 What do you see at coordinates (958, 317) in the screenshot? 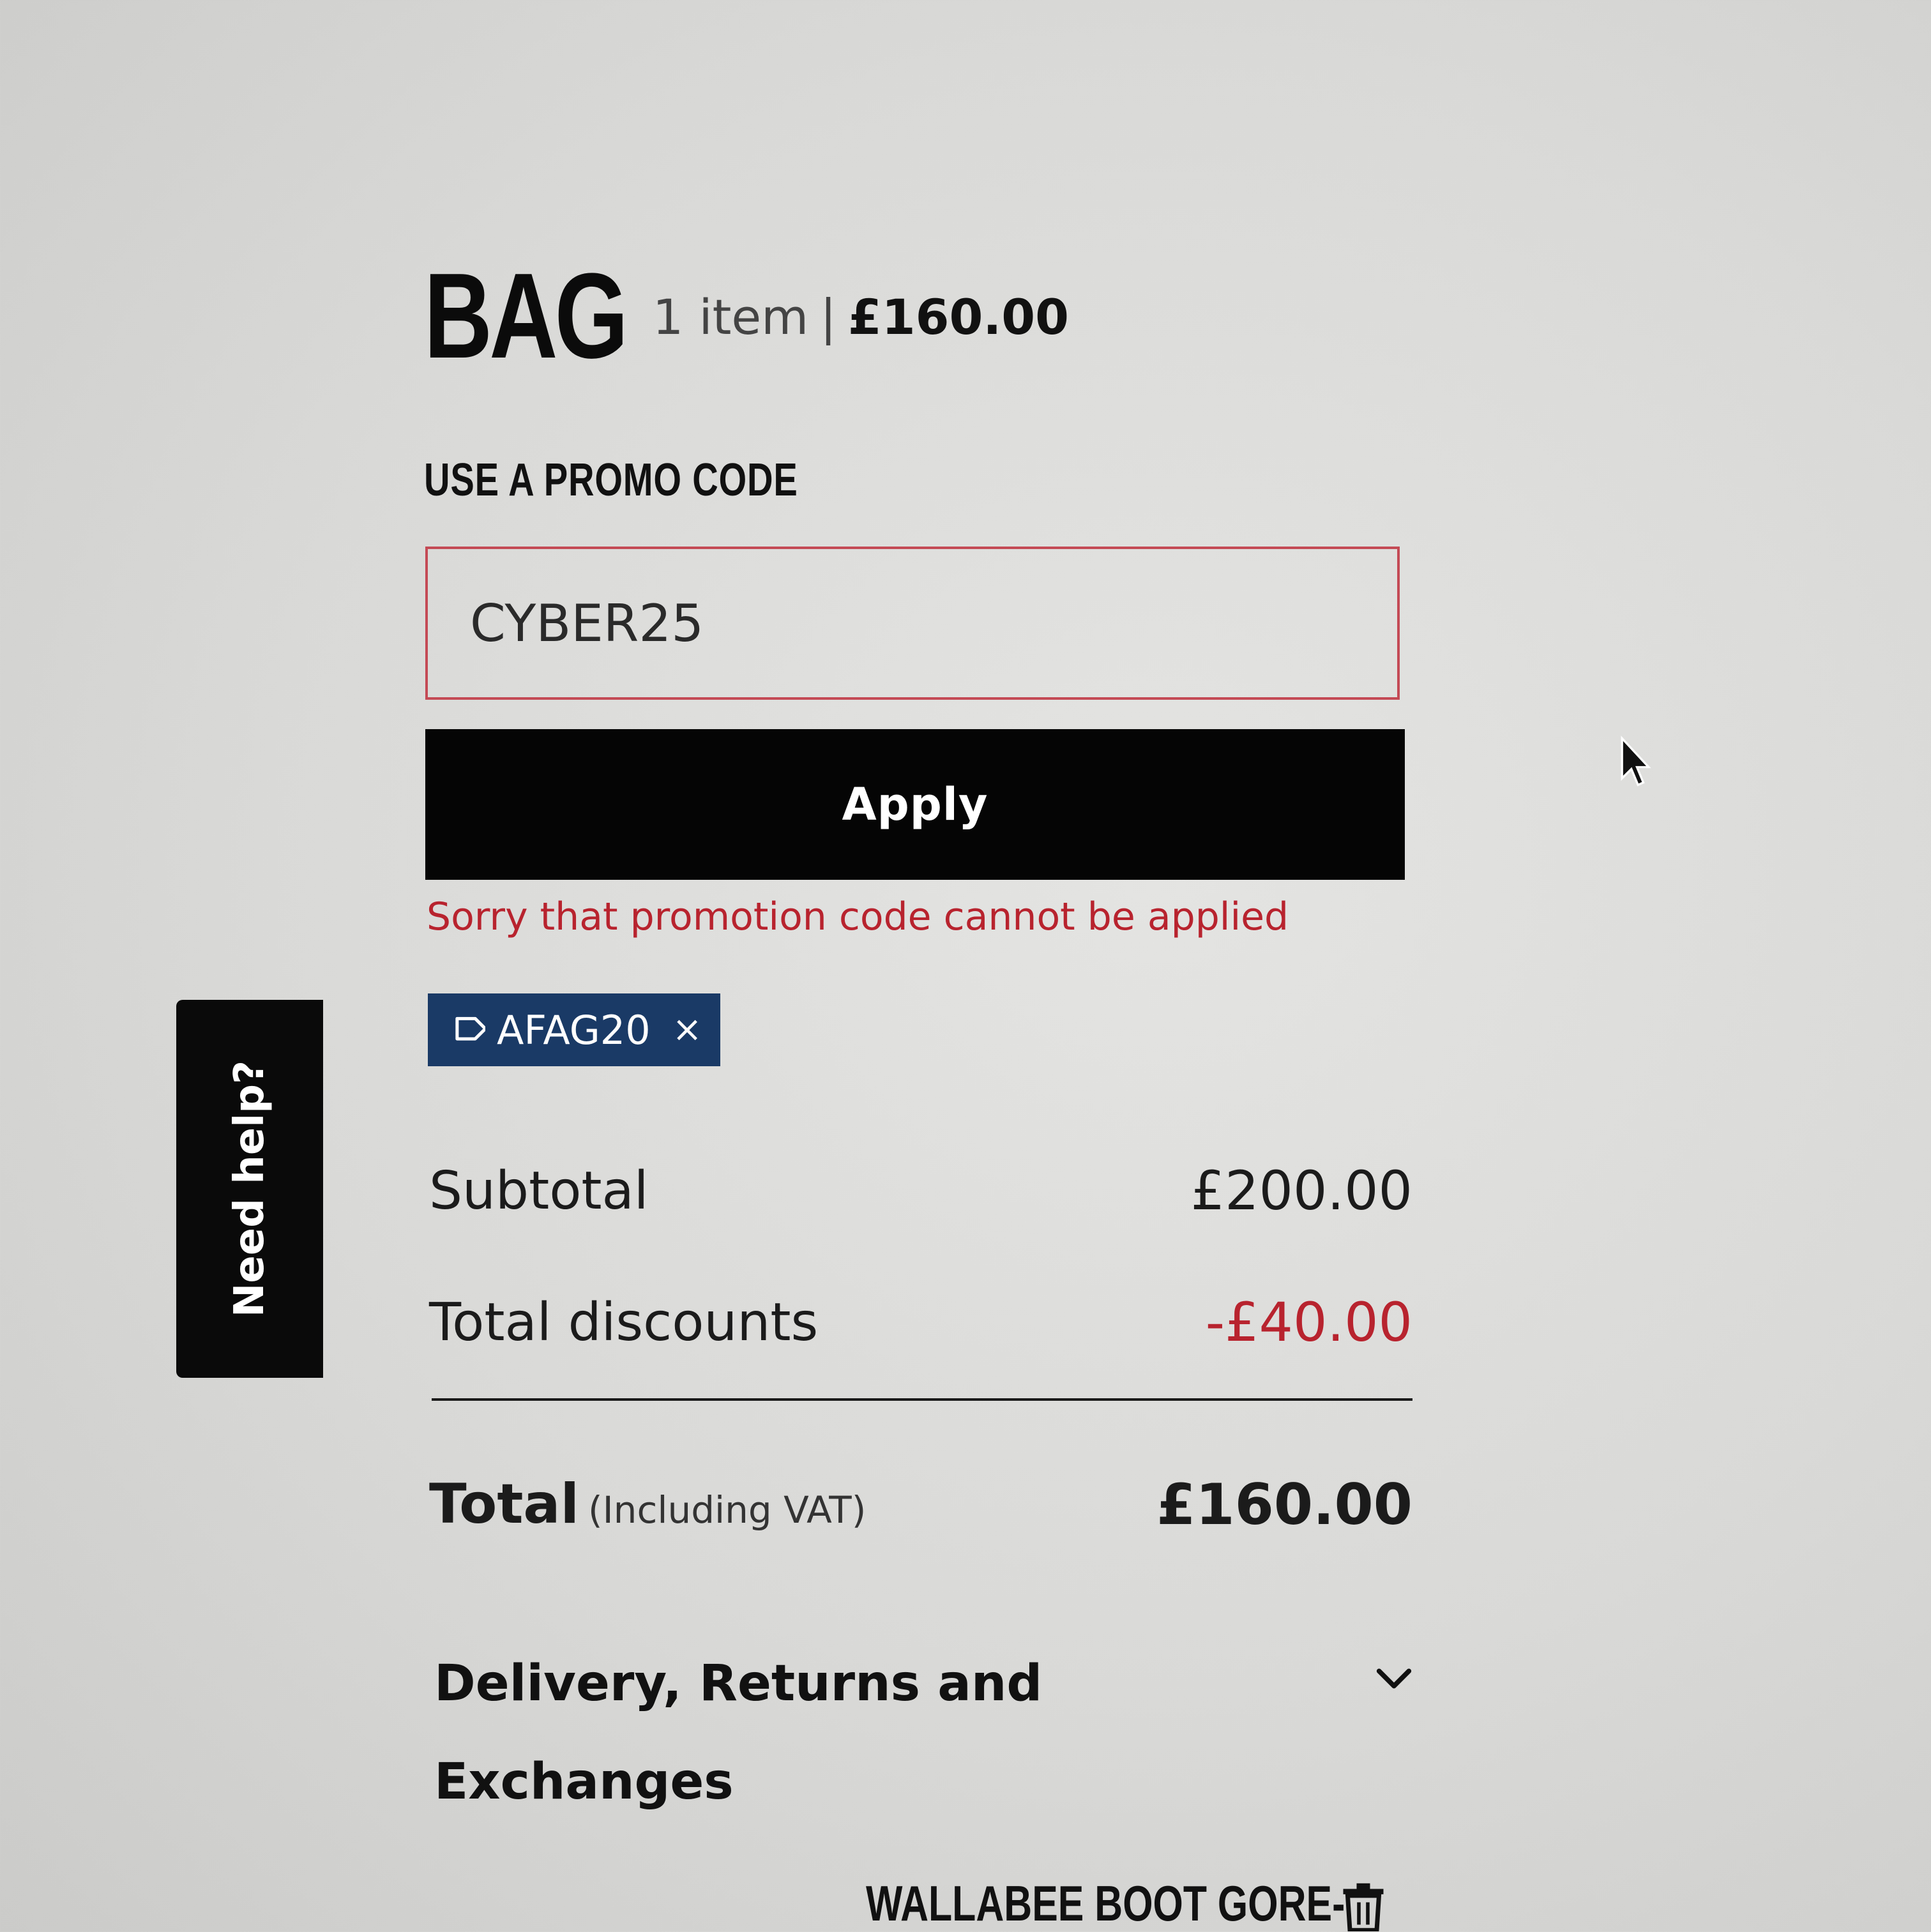
I see `bag-total-amount: £160.00` at bounding box center [958, 317].